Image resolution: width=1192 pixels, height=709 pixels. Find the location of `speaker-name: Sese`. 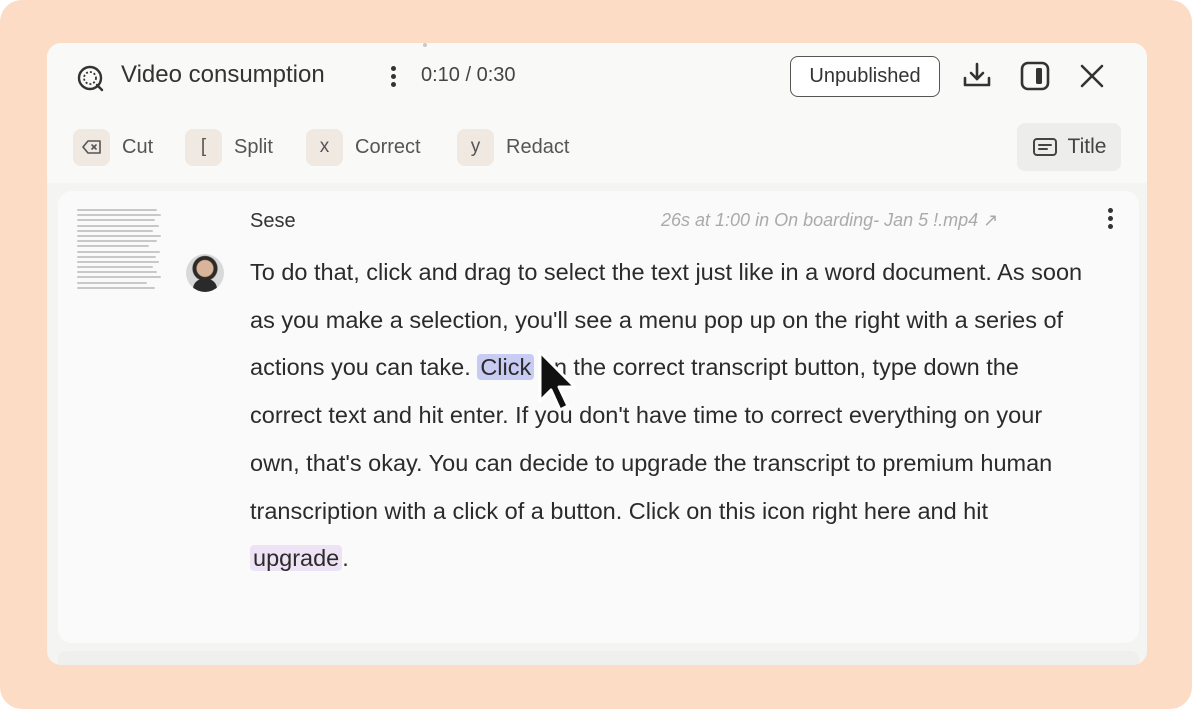

speaker-name: Sese is located at coordinates (273, 221).